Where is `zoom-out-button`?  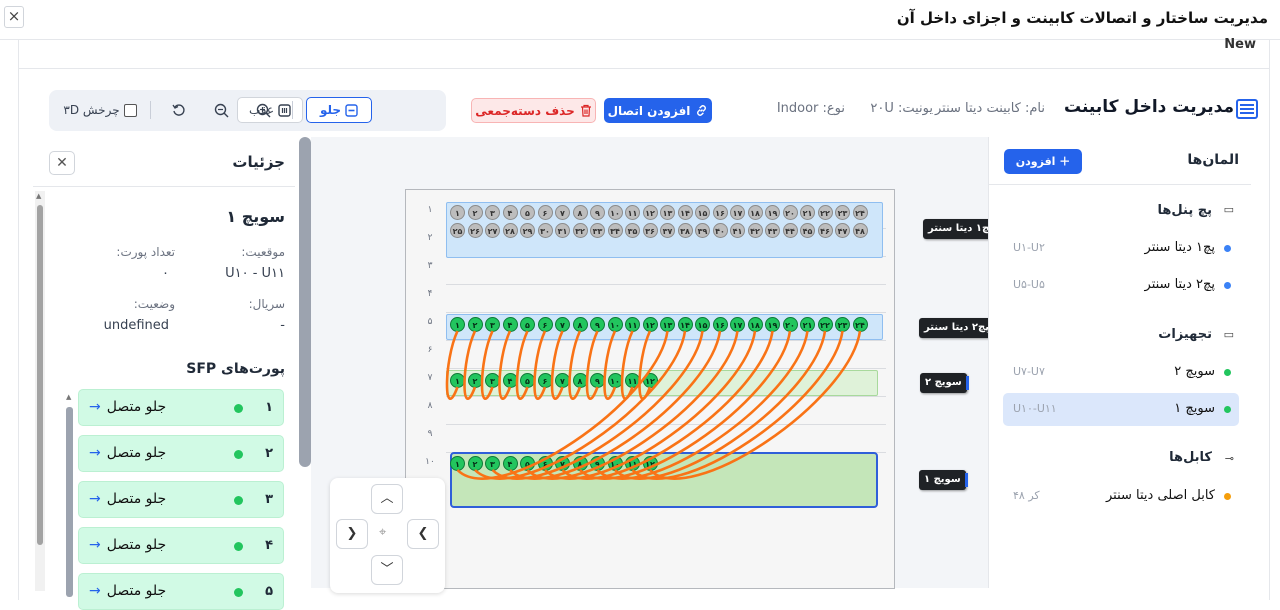
zoom-out-button is located at coordinates (221, 110).